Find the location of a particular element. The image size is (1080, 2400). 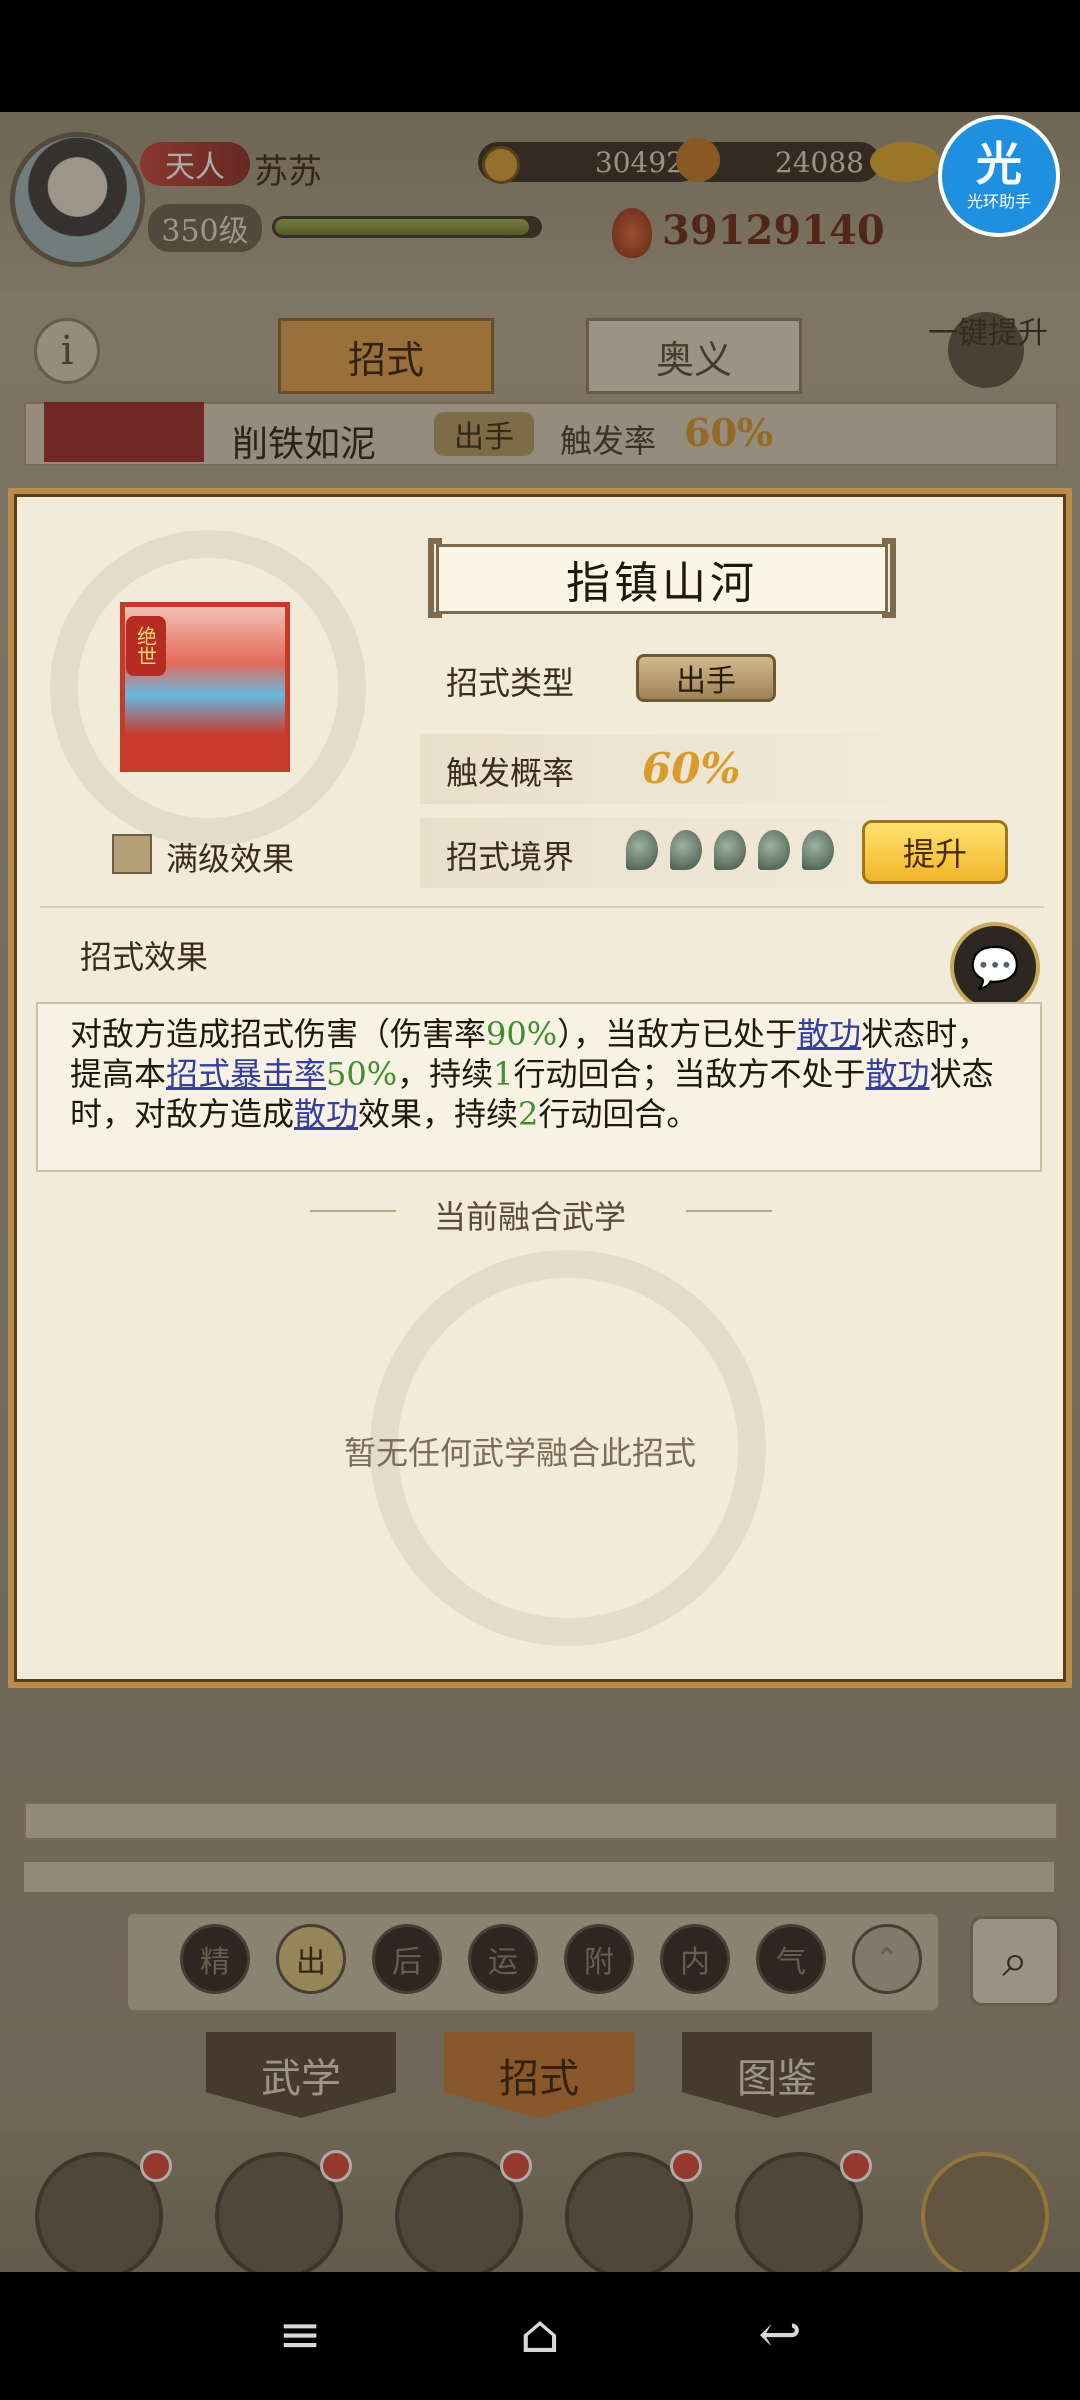

helper-logo: 光 is located at coordinates (999, 164).